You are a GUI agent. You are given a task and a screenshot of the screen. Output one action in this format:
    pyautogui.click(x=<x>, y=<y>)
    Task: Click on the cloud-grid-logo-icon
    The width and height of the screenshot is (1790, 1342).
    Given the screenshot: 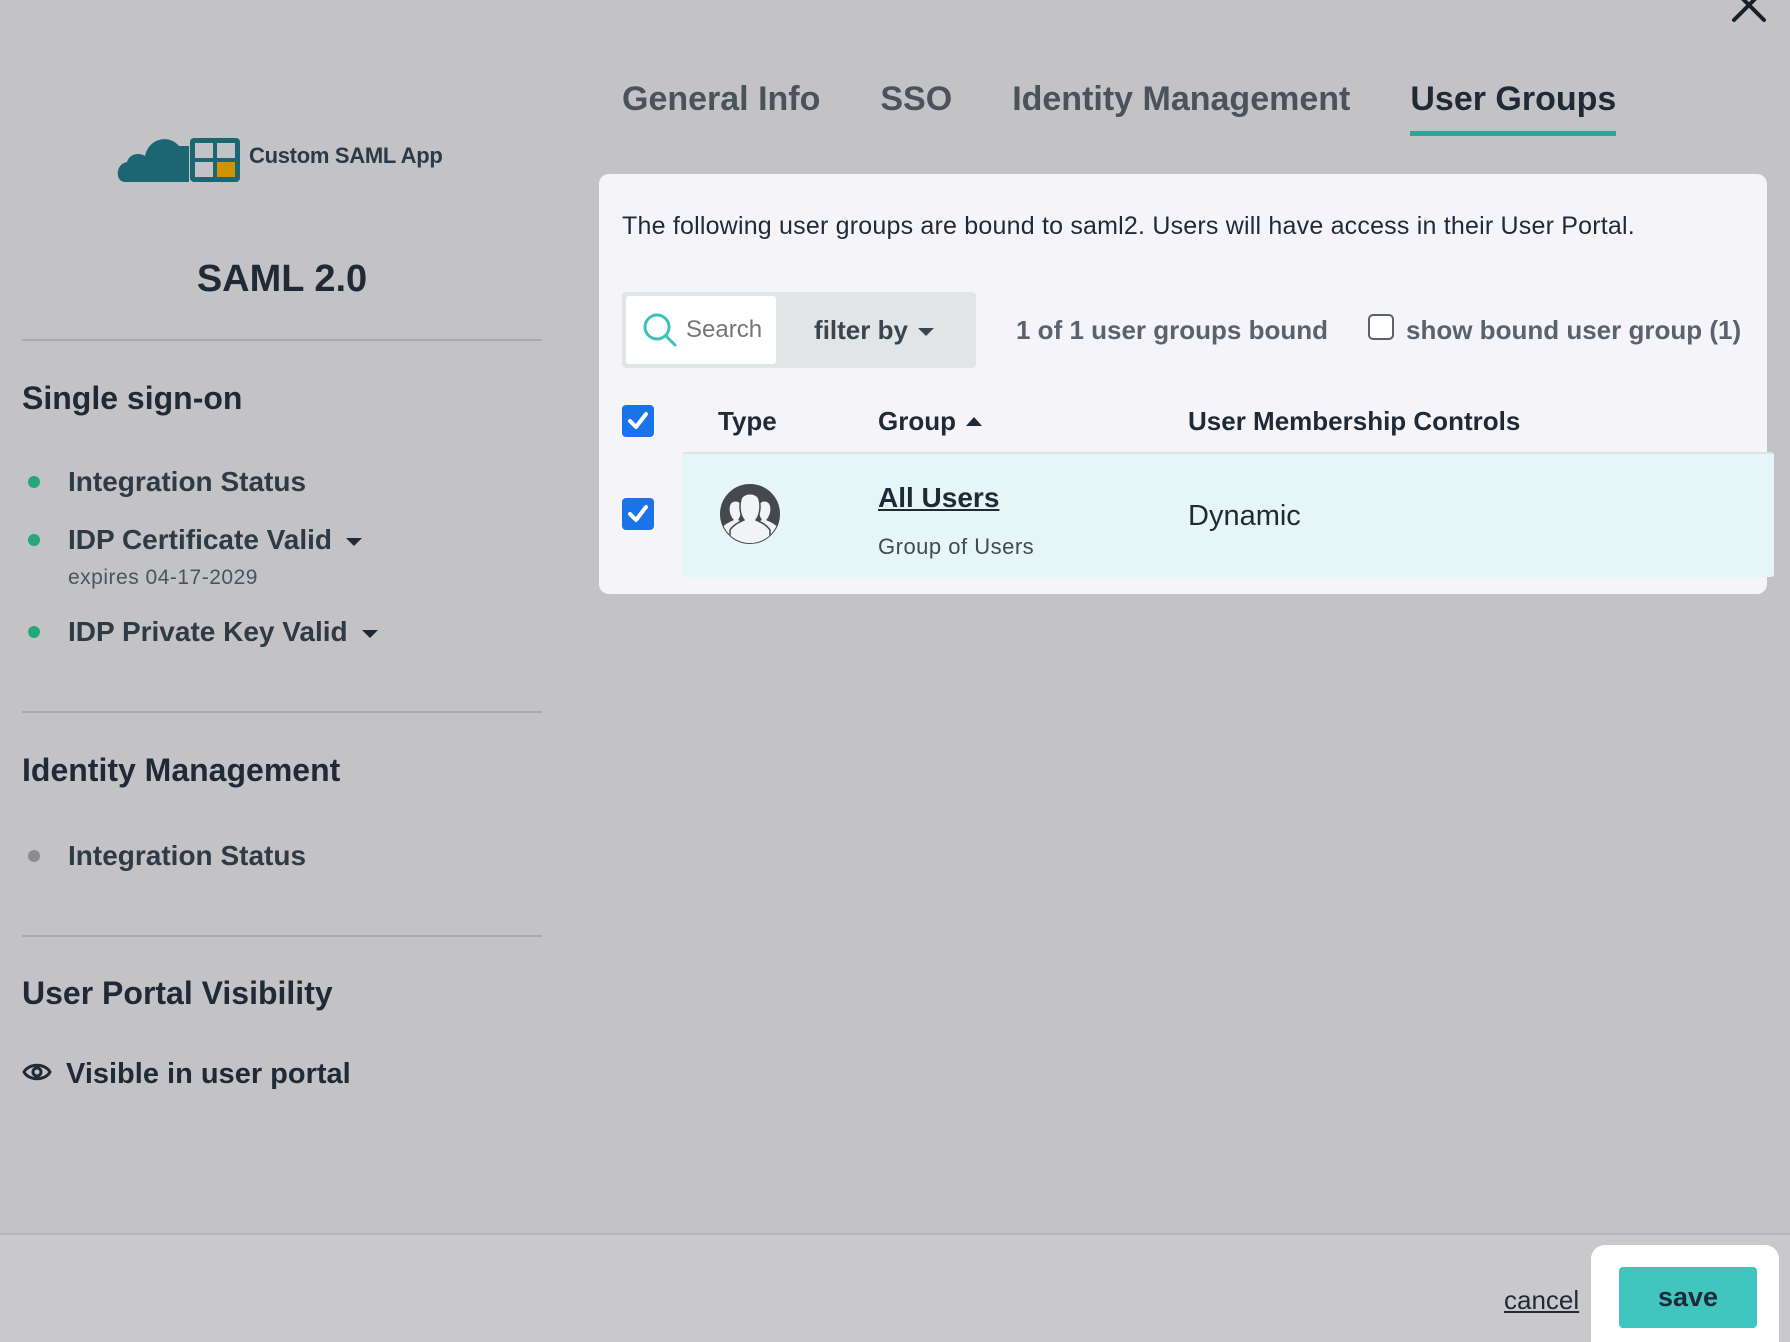 What is the action you would take?
    pyautogui.click(x=178, y=160)
    